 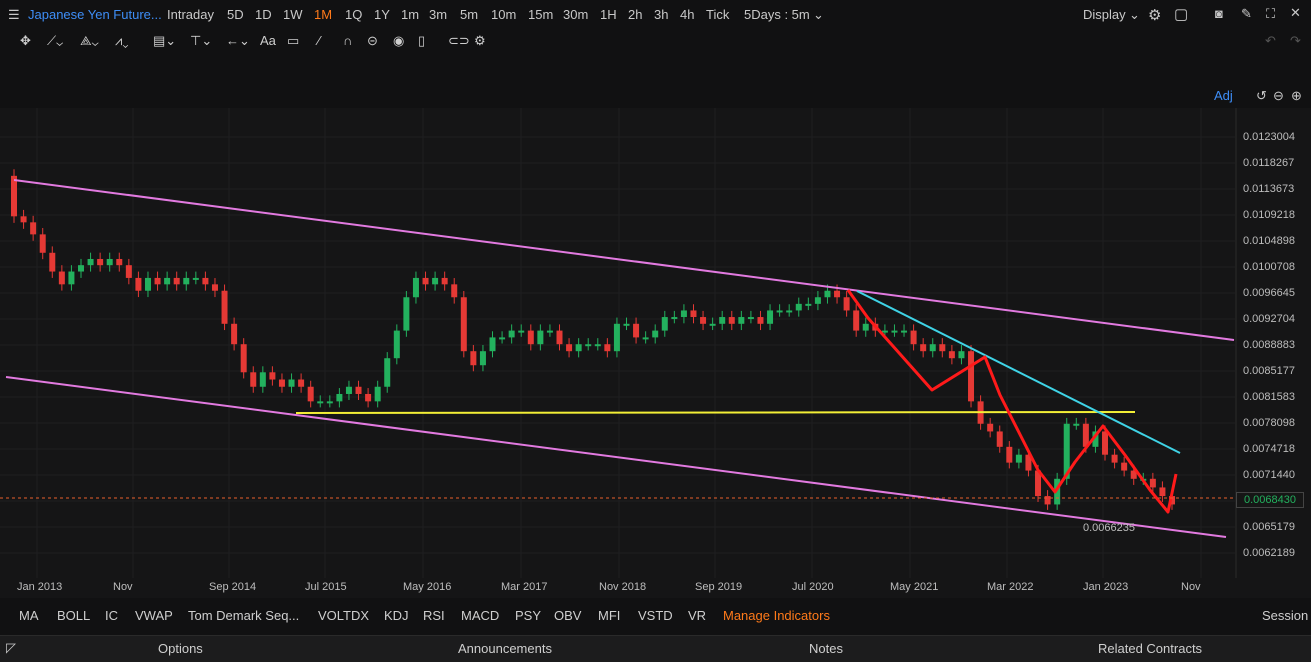 I want to click on ruler-tool-icon: ∕, so click(x=319, y=40).